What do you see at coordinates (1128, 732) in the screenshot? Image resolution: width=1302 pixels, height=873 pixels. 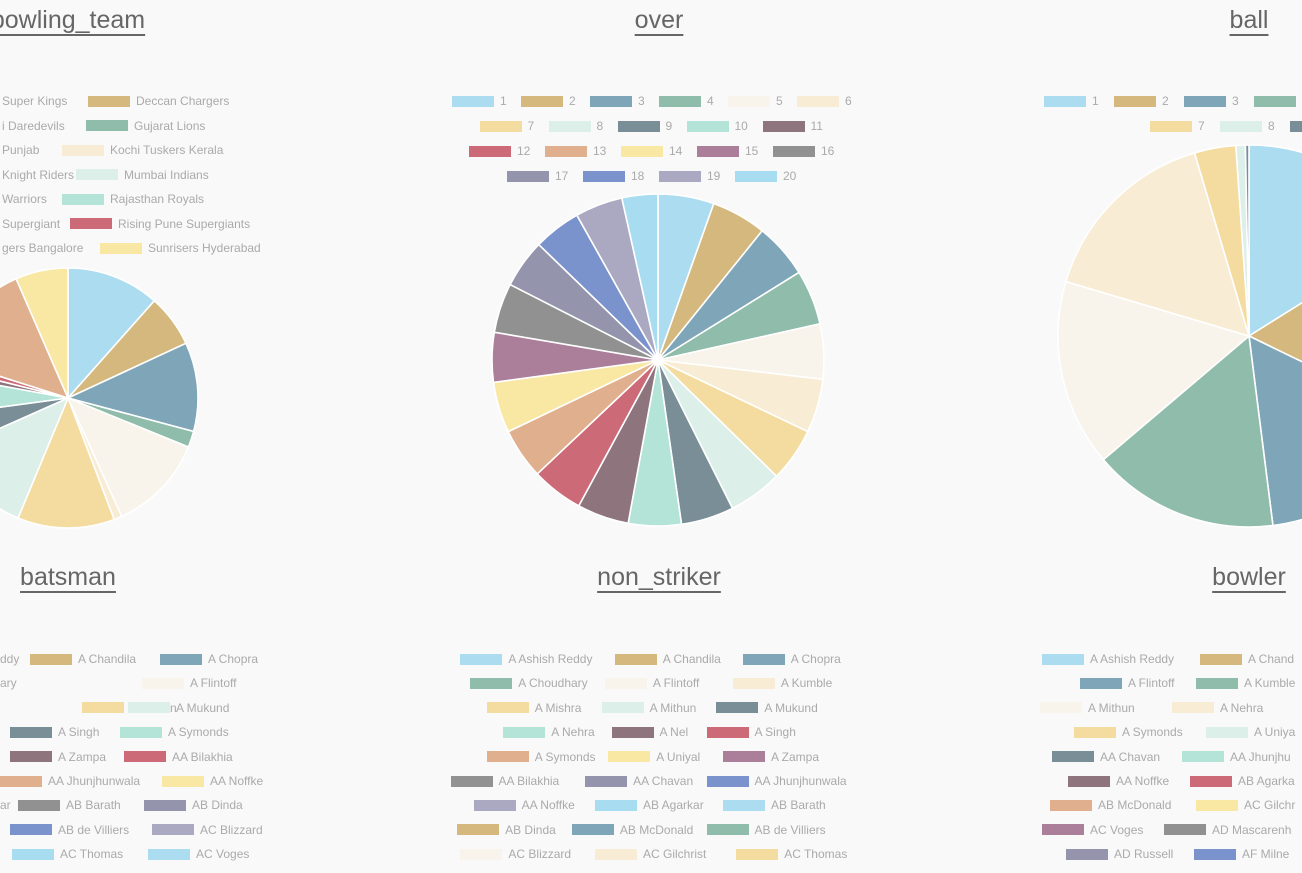 I see `legend-item-bowler: A Symonds` at bounding box center [1128, 732].